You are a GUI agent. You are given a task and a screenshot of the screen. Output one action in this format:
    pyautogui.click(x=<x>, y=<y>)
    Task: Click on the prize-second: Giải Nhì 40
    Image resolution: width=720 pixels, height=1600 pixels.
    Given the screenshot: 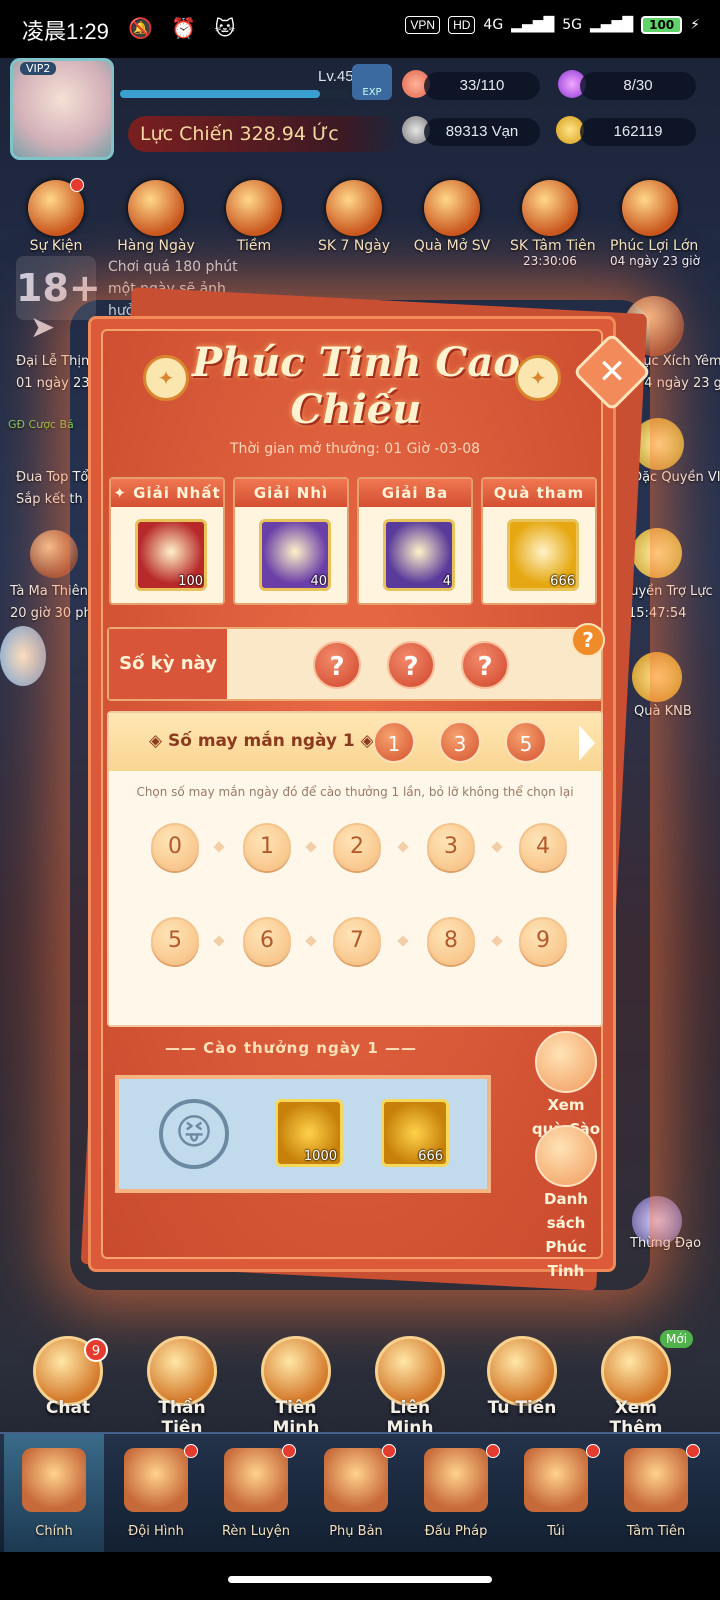 What is the action you would take?
    pyautogui.click(x=291, y=541)
    